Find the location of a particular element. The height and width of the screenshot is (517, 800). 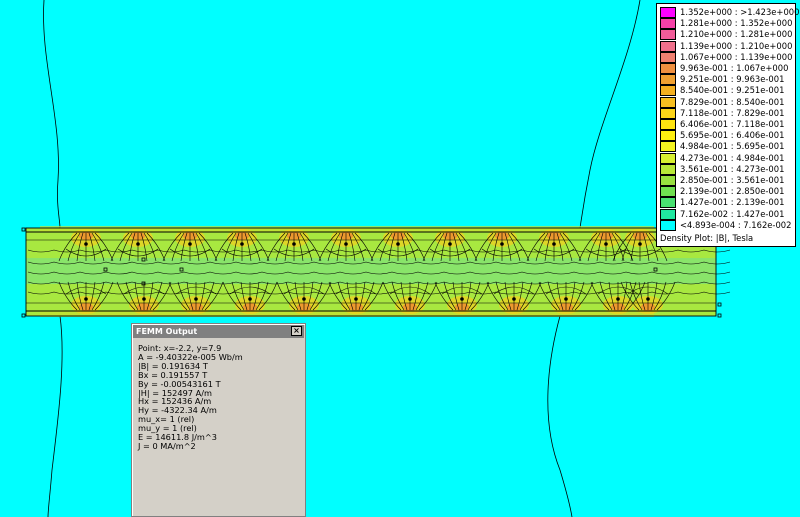

legend-label: 7.829e-001 : 8.540e-001 is located at coordinates (732, 101).